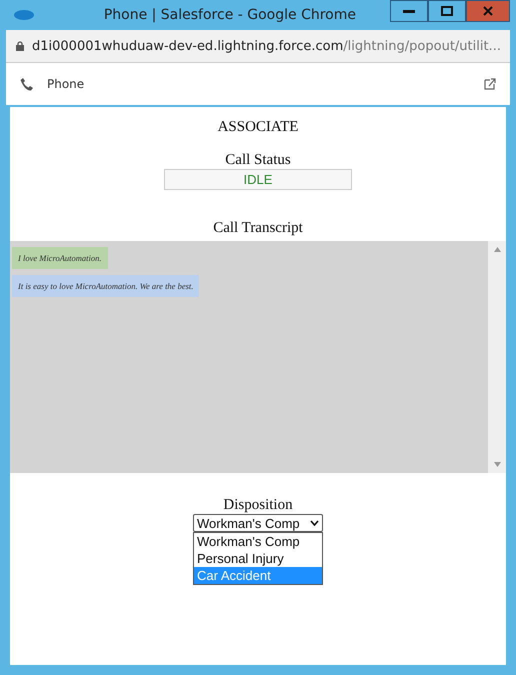 The width and height of the screenshot is (516, 675). Describe the element at coordinates (258, 523) in the screenshot. I see `disposition-select: Workman's Comp` at that location.